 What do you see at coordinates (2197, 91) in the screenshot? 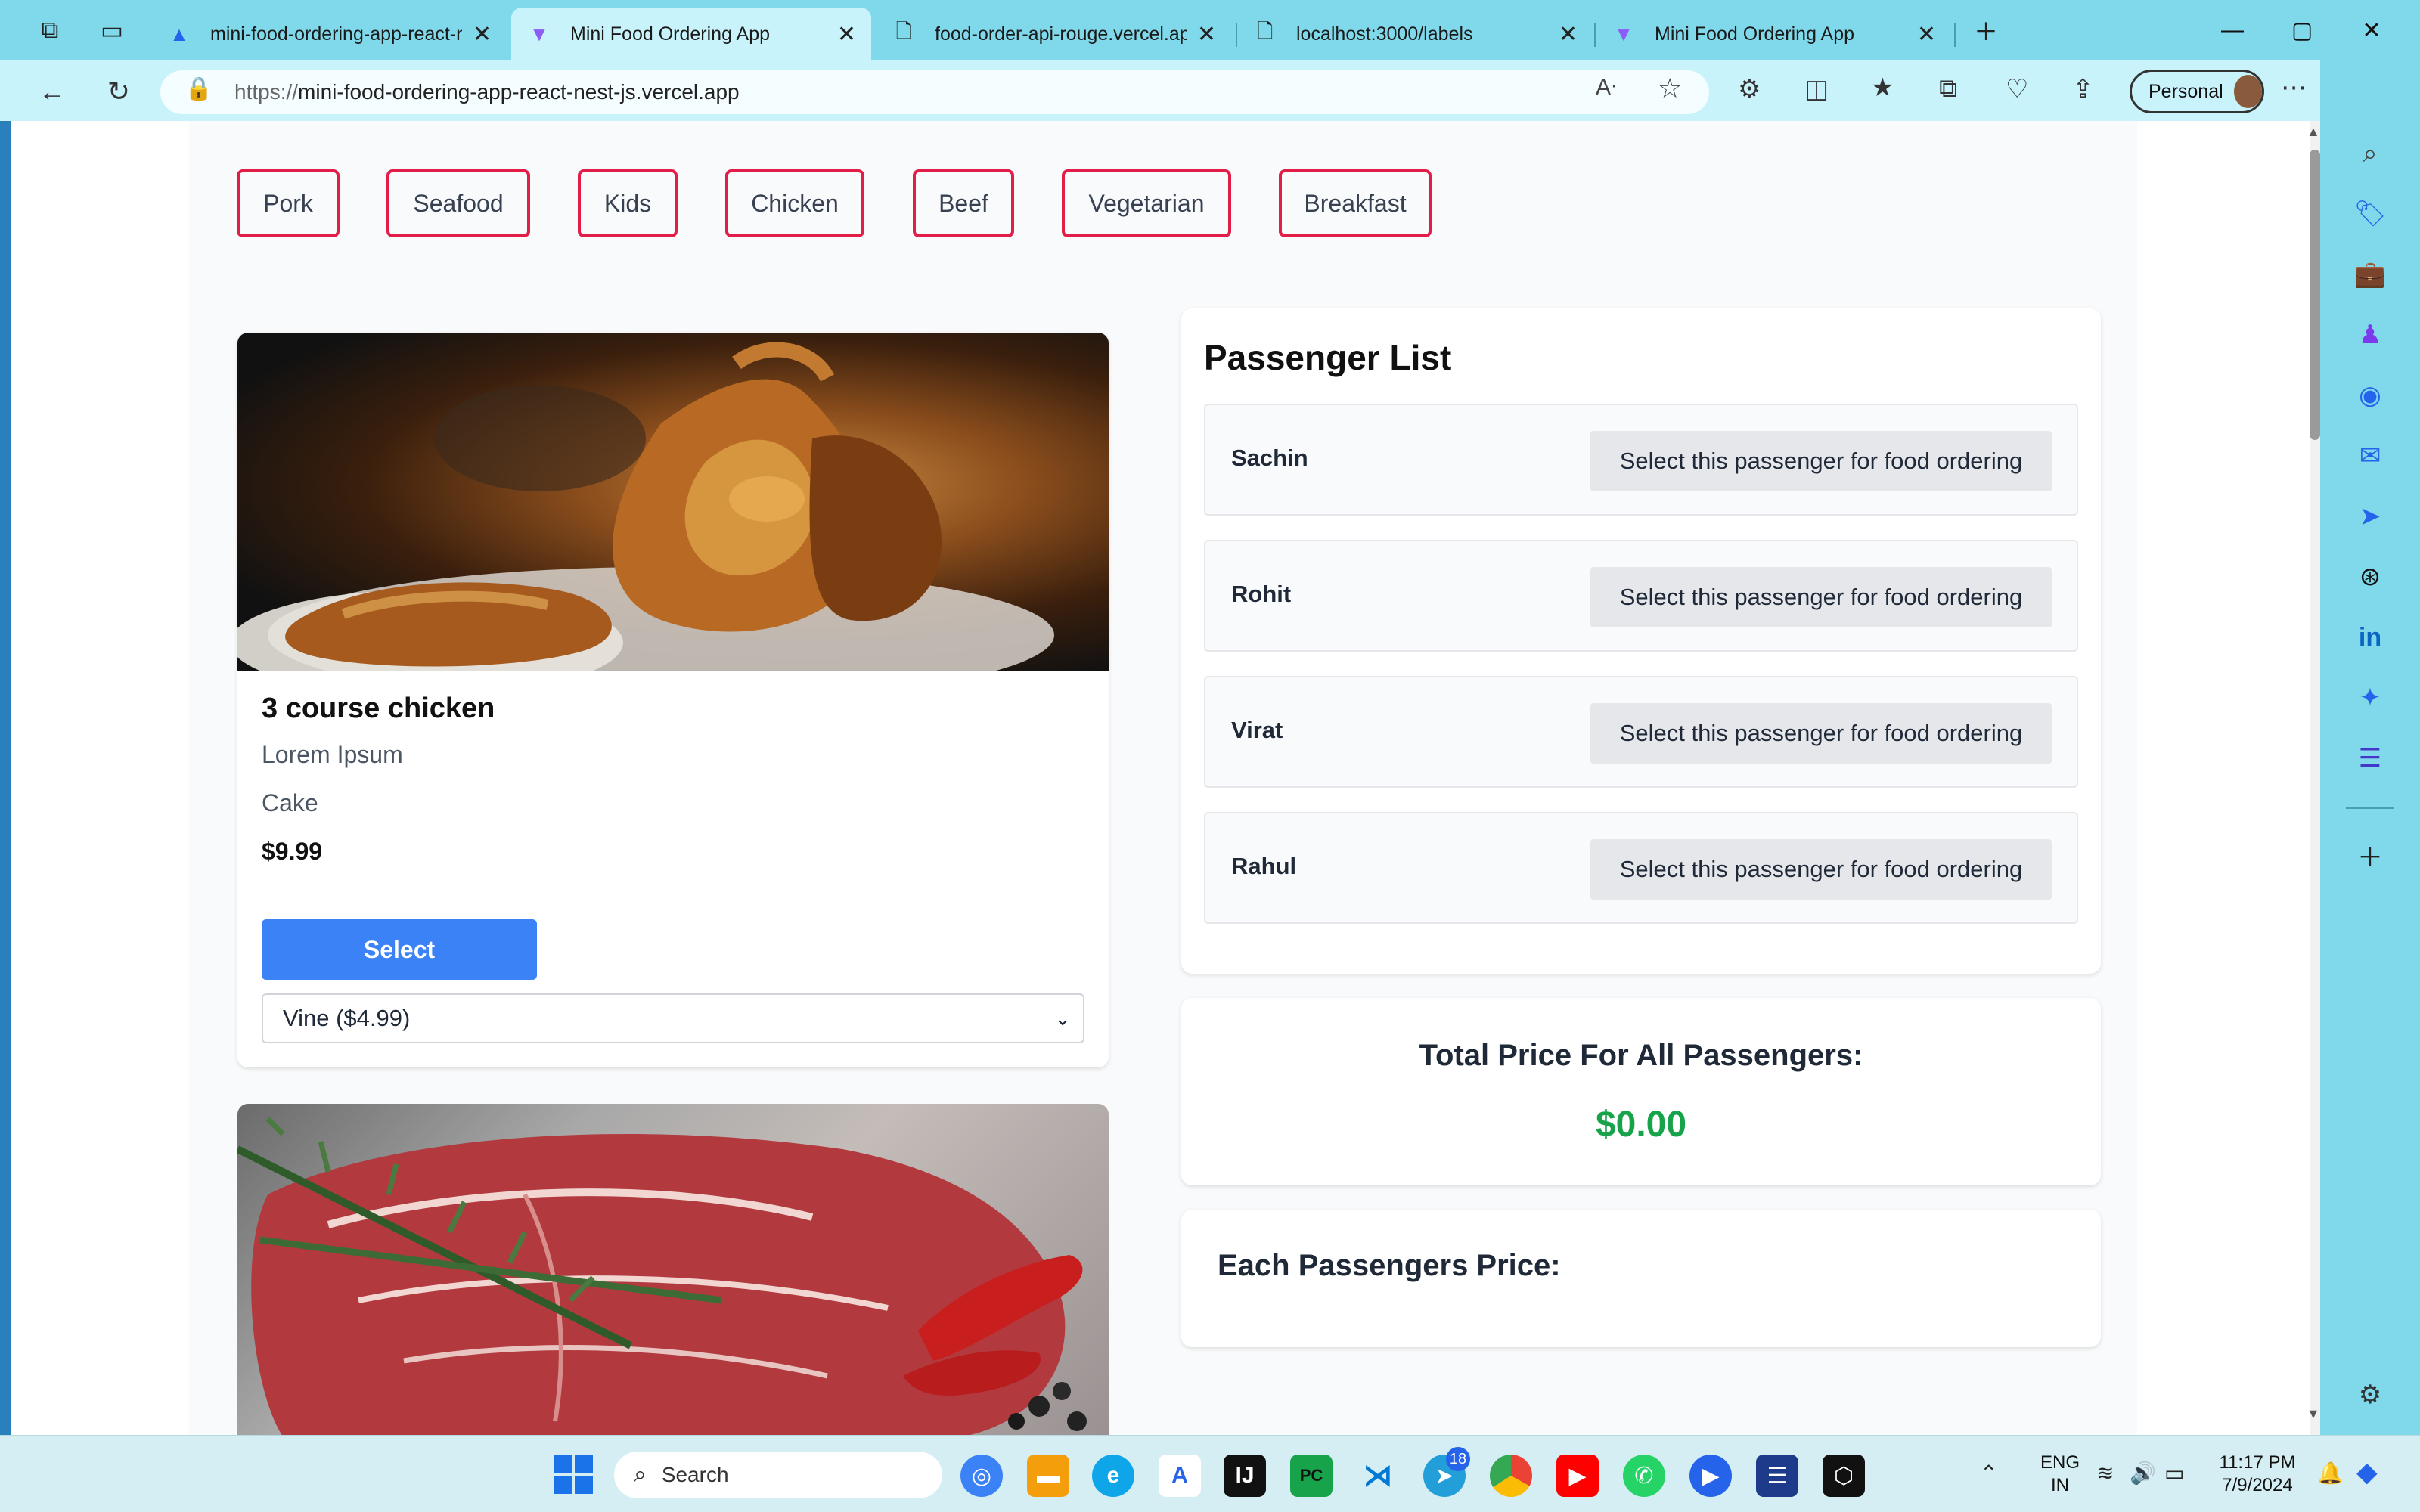
I see `profile-button: Personal` at bounding box center [2197, 91].